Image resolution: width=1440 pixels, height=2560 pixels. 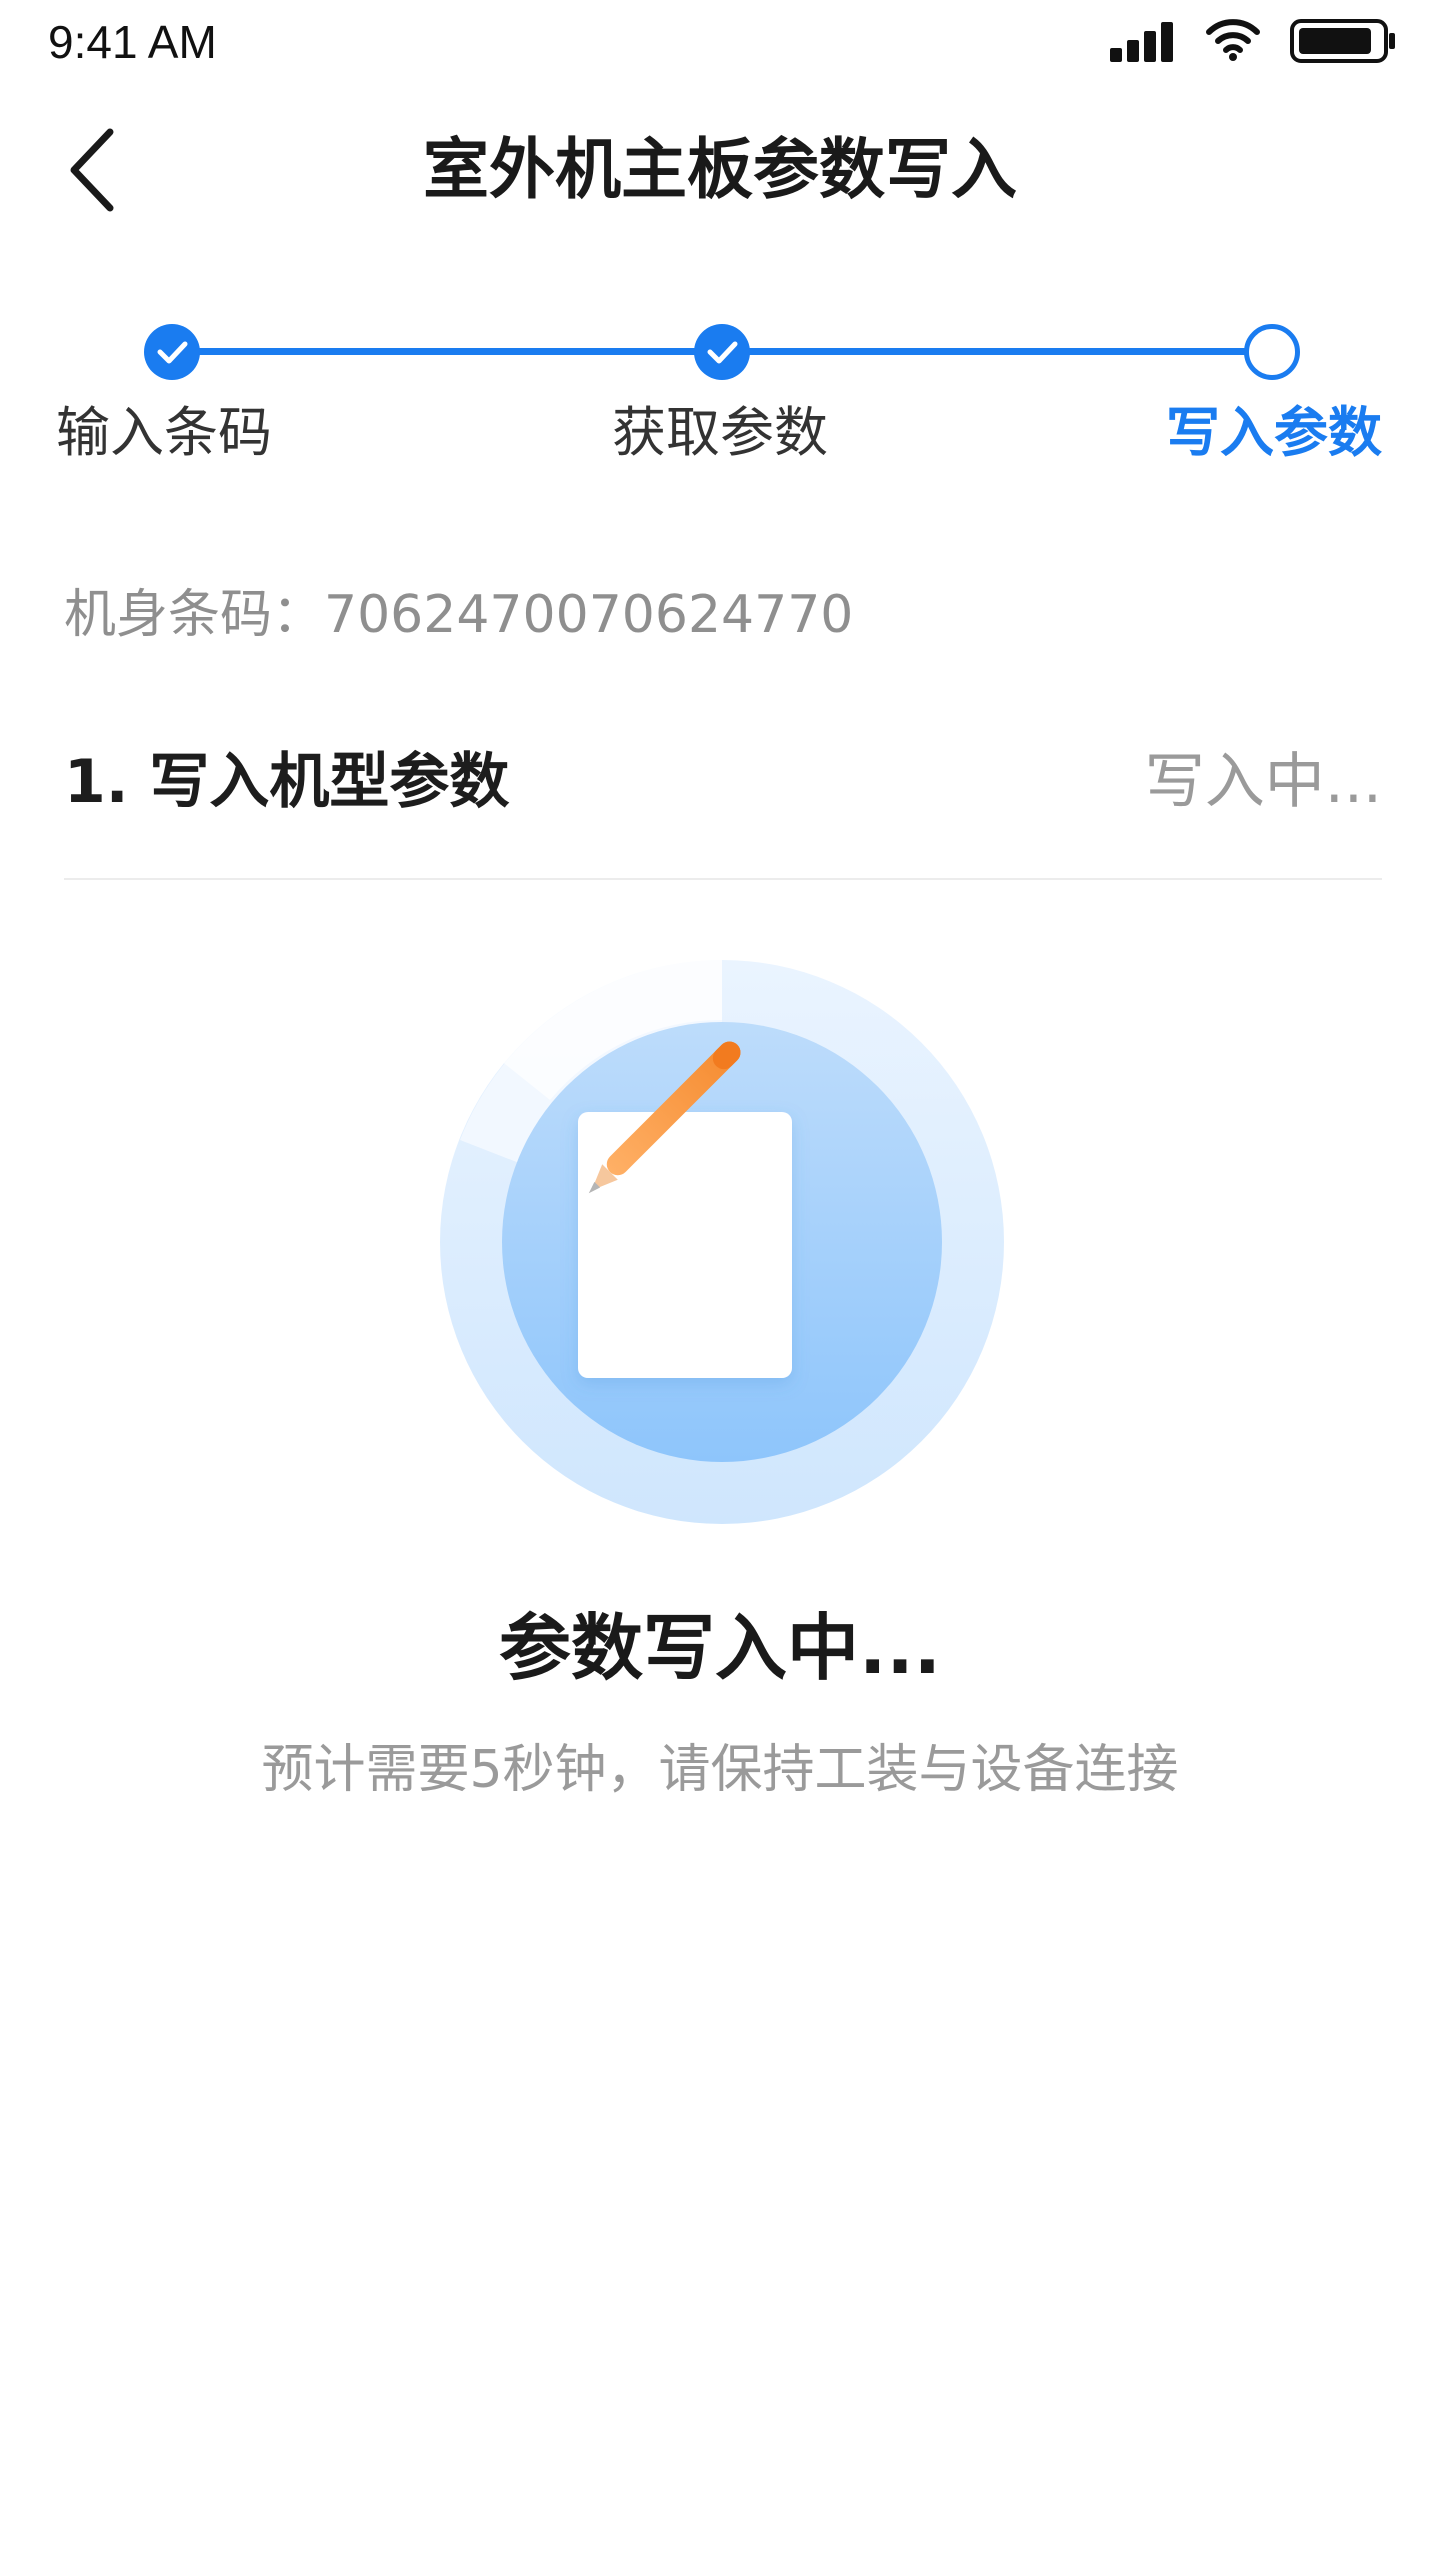 I want to click on battery-icon, so click(x=1344, y=43).